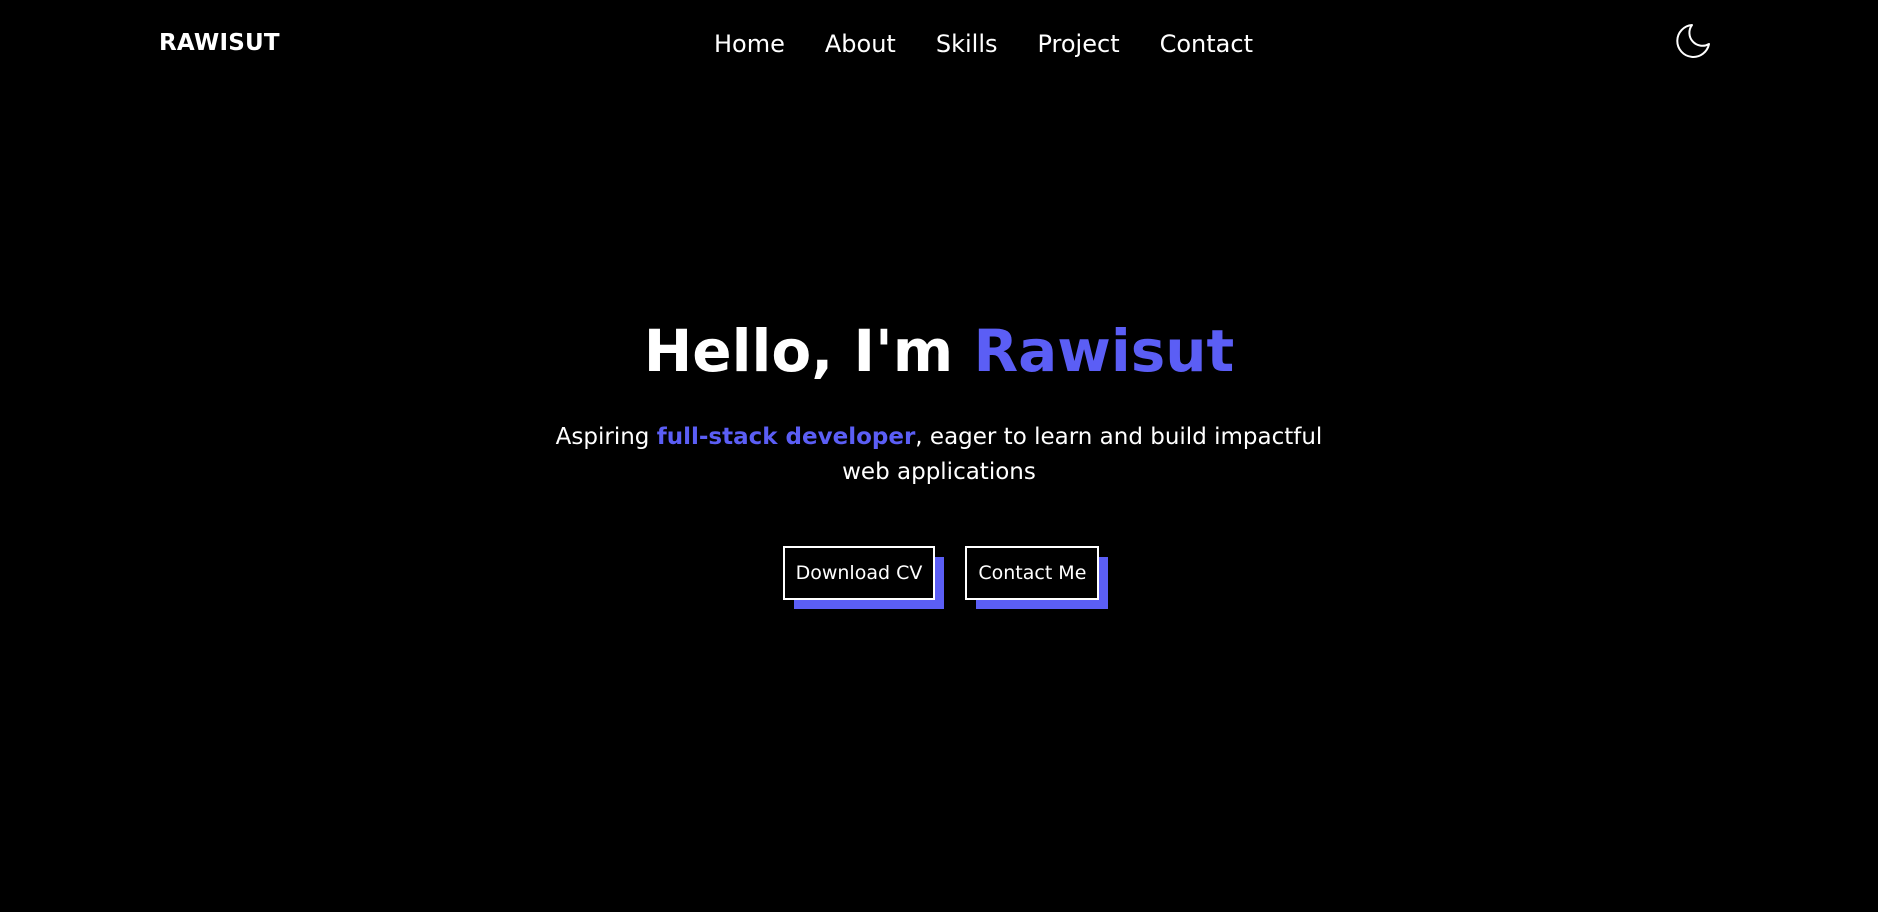 Image resolution: width=1878 pixels, height=912 pixels. I want to click on nav-home: Home, so click(749, 44).